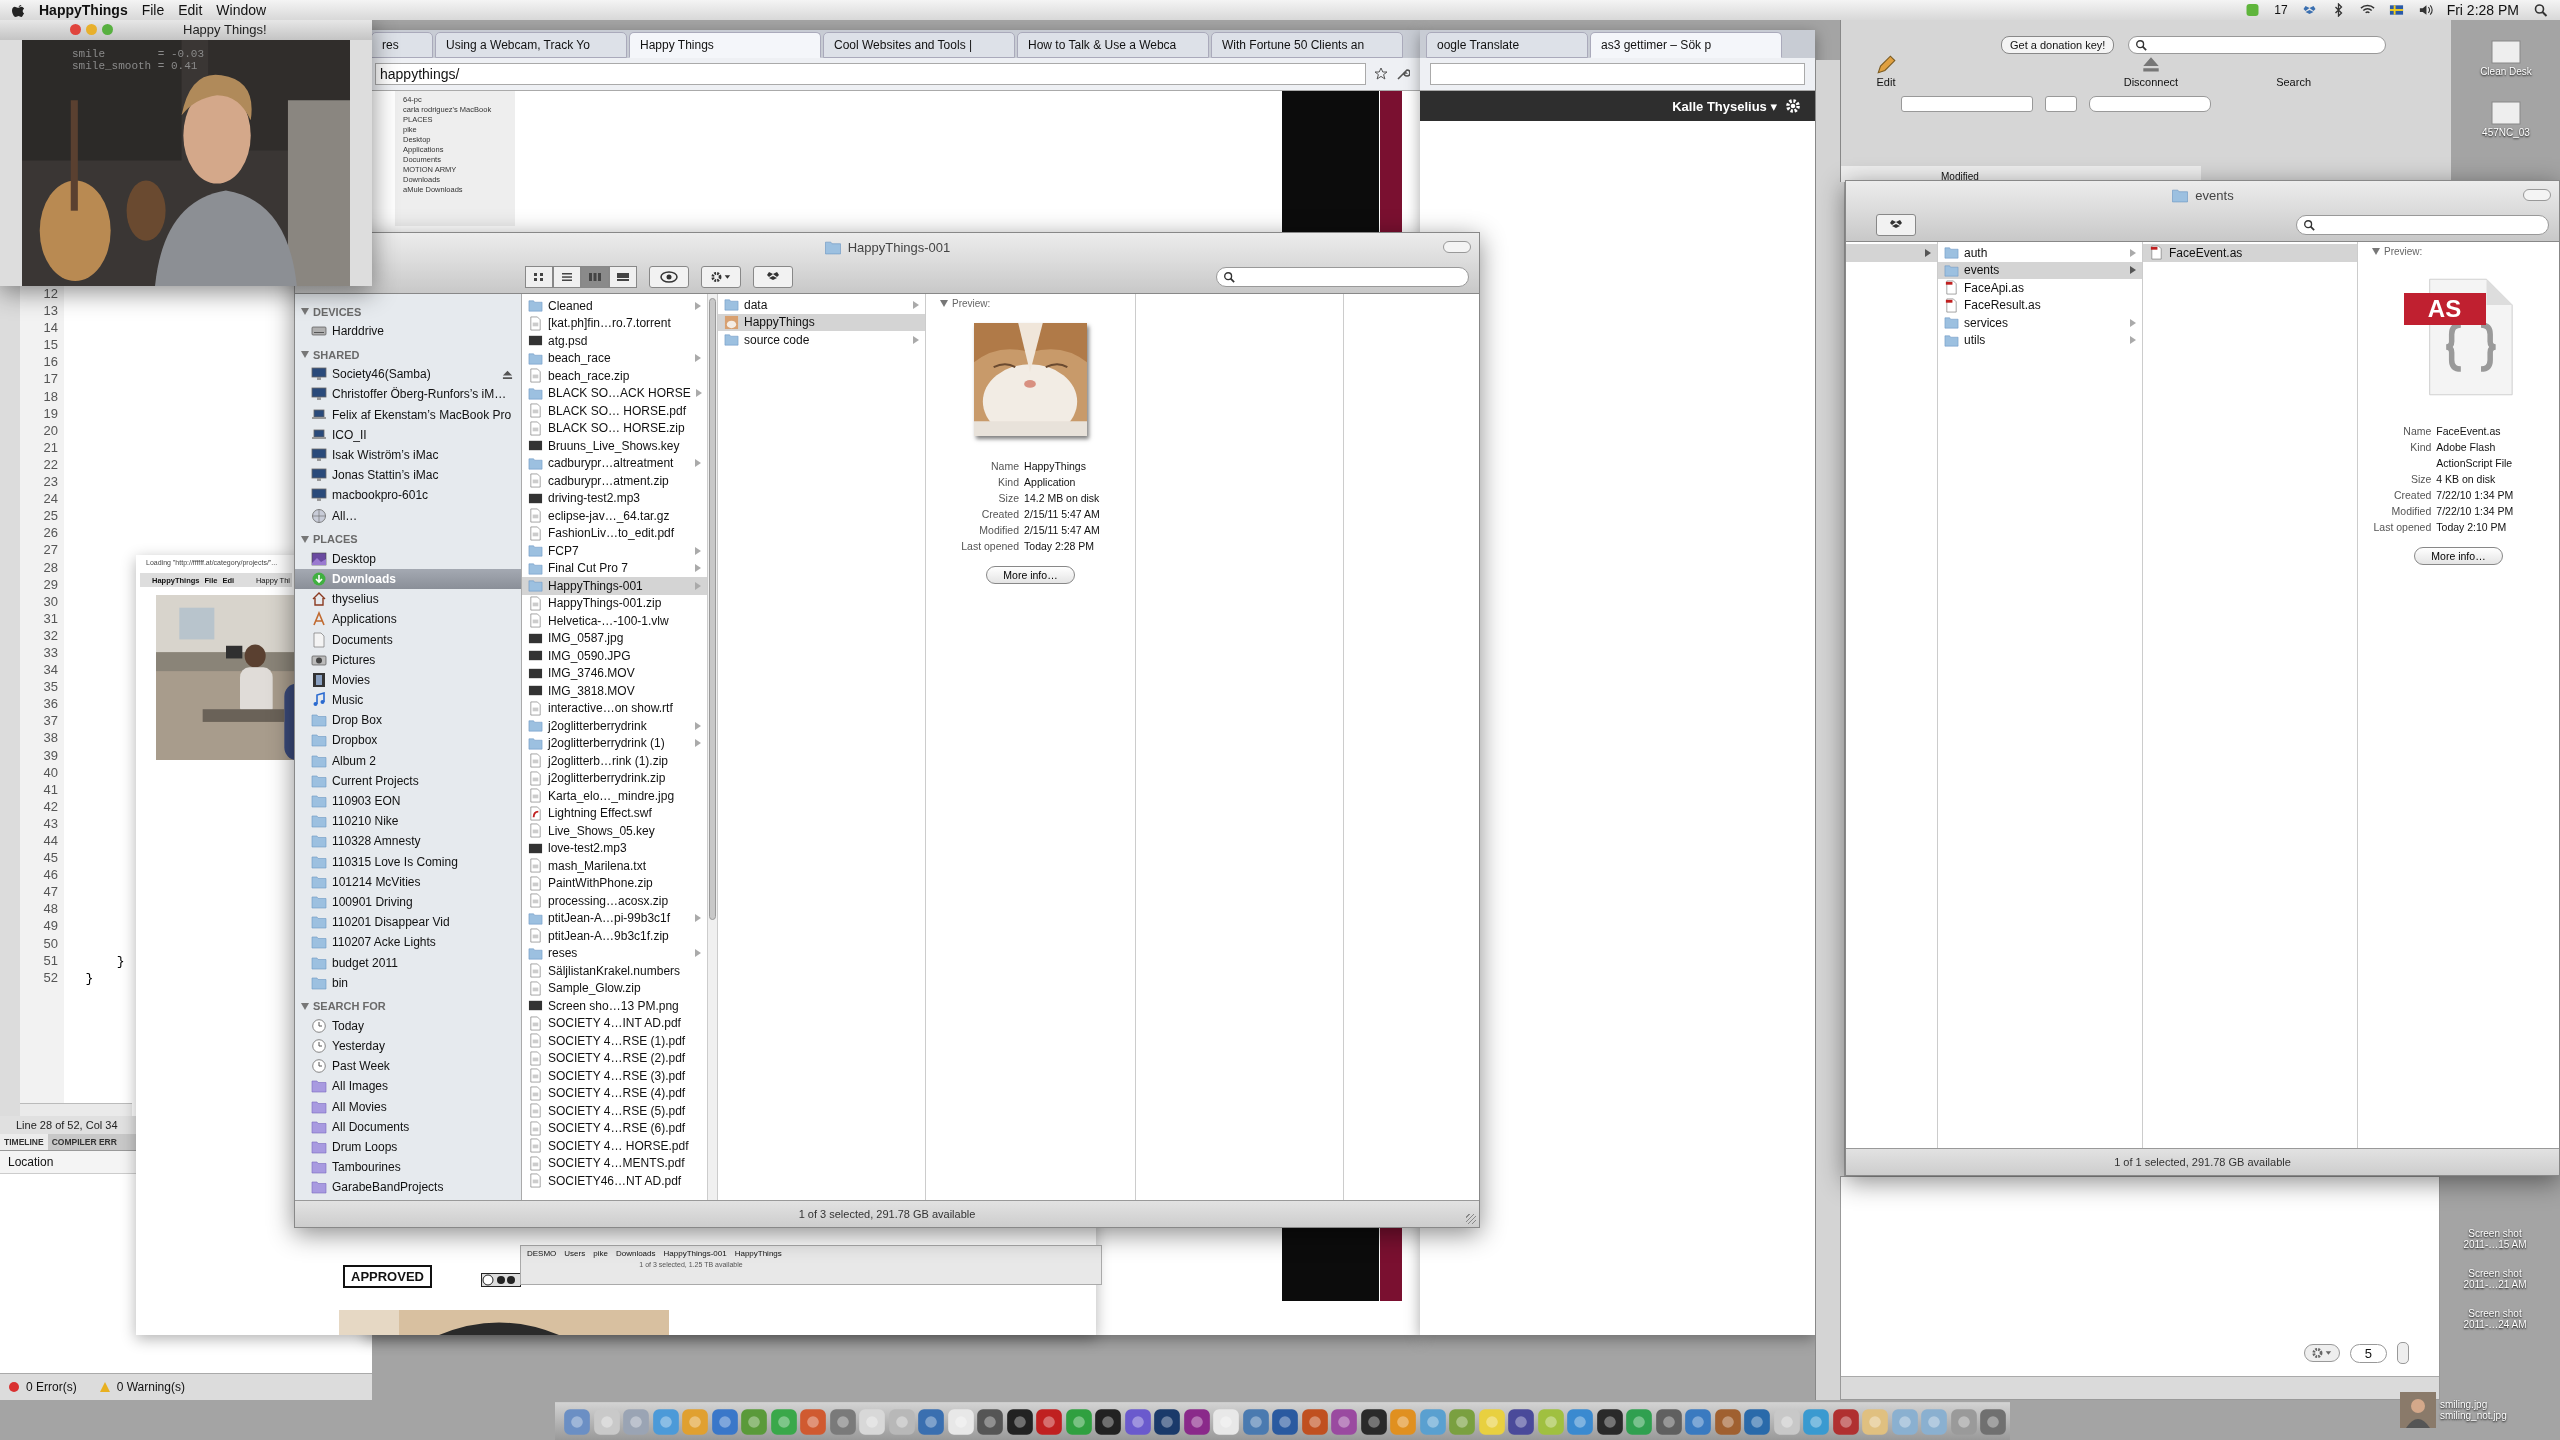 The height and width of the screenshot is (1440, 2560). I want to click on sidebar-heading: DEVICES, so click(408, 311).